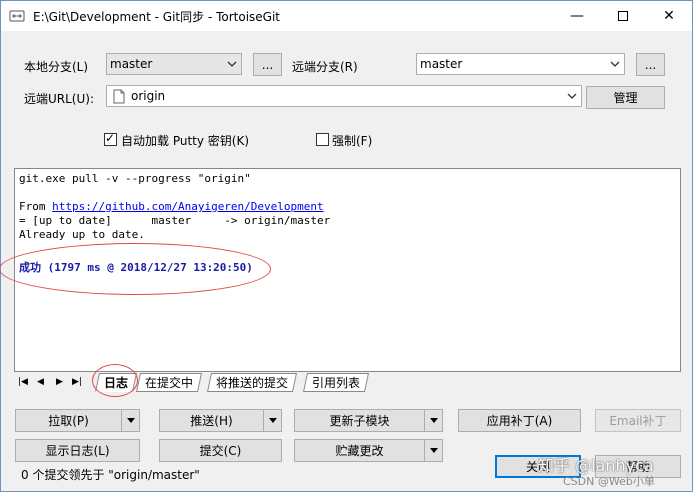  What do you see at coordinates (519, 420) in the screenshot?
I see `apply-patch-button: 应用补丁(A)` at bounding box center [519, 420].